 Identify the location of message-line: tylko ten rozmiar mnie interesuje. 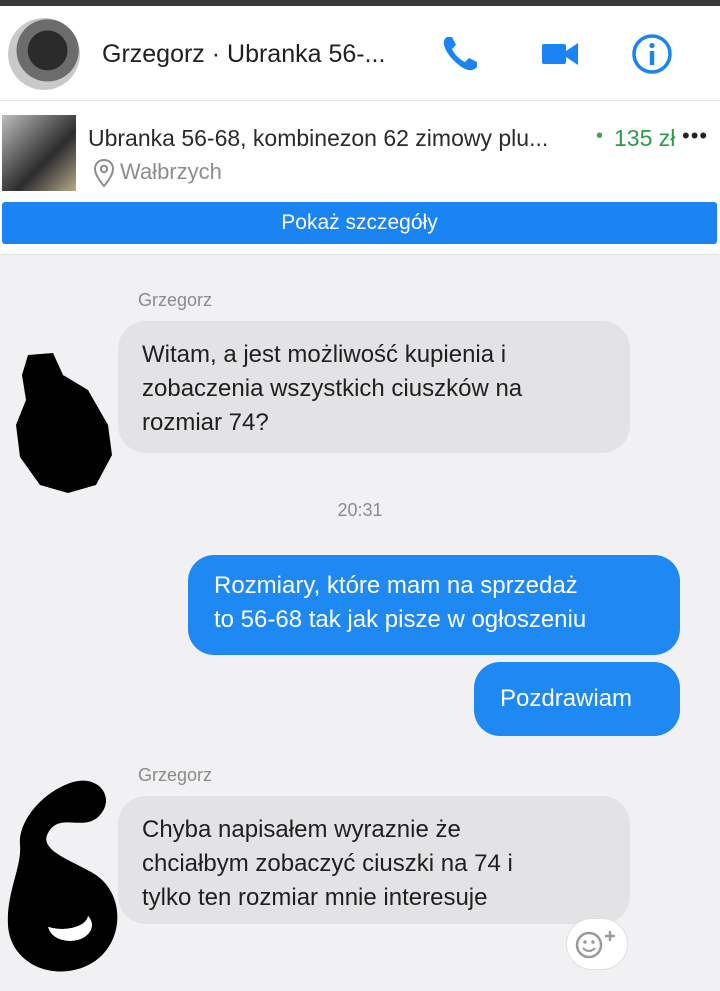
(315, 897).